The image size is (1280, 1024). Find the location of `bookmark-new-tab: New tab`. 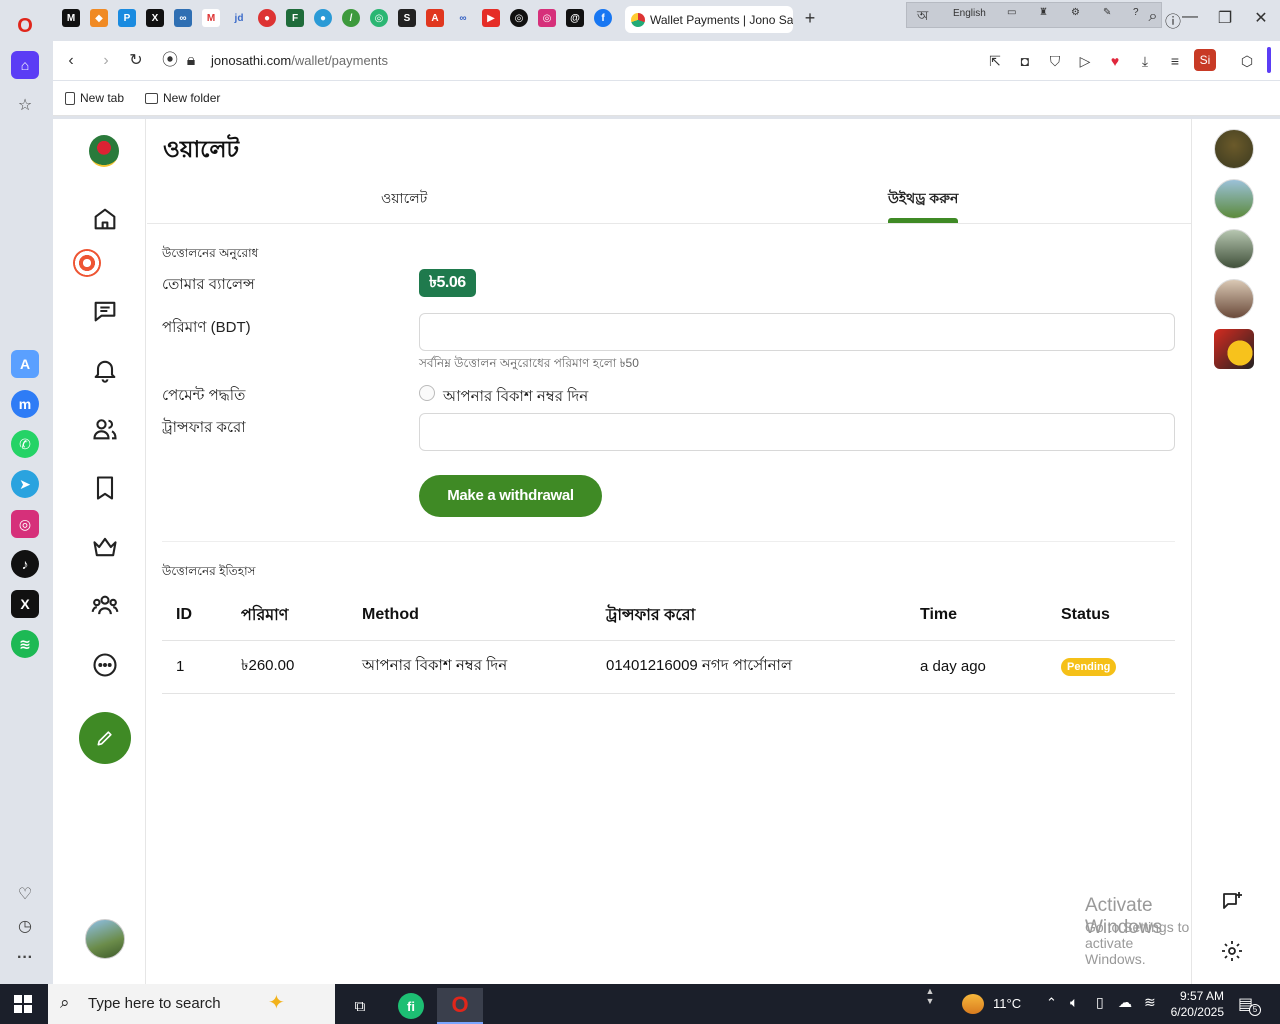

bookmark-new-tab: New tab is located at coordinates (94, 98).